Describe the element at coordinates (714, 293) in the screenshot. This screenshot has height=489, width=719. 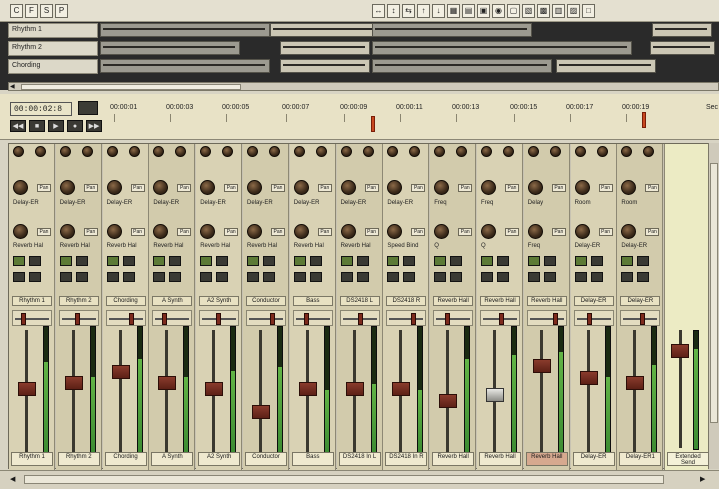
I see `vscroll-thumb` at that location.